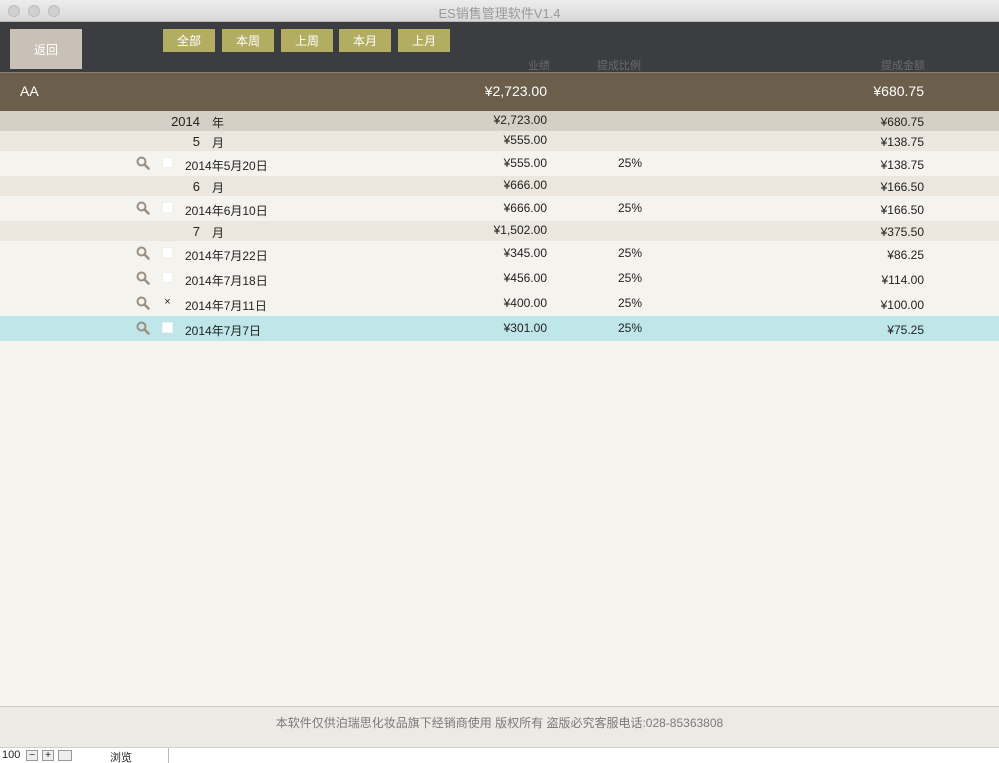  I want to click on column-header-sales: 业绩, so click(539, 66).